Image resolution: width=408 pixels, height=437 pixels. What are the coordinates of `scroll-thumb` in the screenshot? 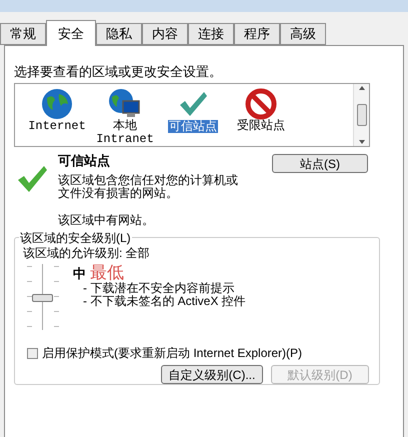 It's located at (361, 115).